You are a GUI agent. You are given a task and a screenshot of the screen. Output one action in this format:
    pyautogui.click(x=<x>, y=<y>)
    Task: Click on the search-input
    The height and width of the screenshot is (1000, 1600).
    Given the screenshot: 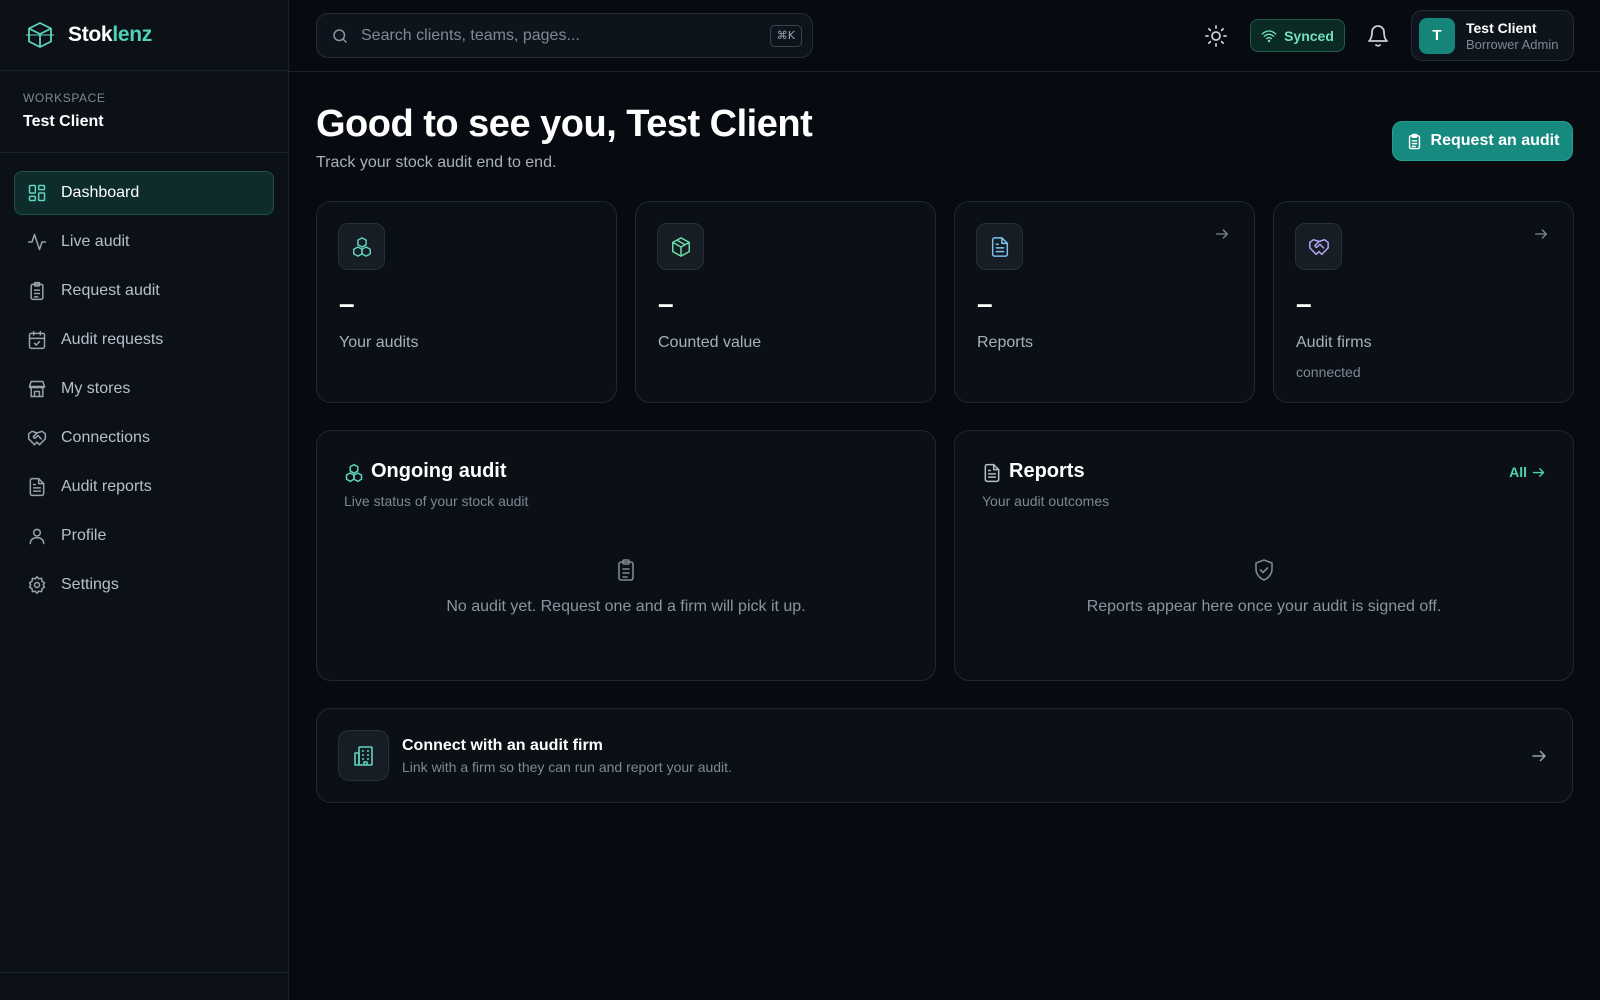 What is the action you would take?
    pyautogui.click(x=556, y=35)
    